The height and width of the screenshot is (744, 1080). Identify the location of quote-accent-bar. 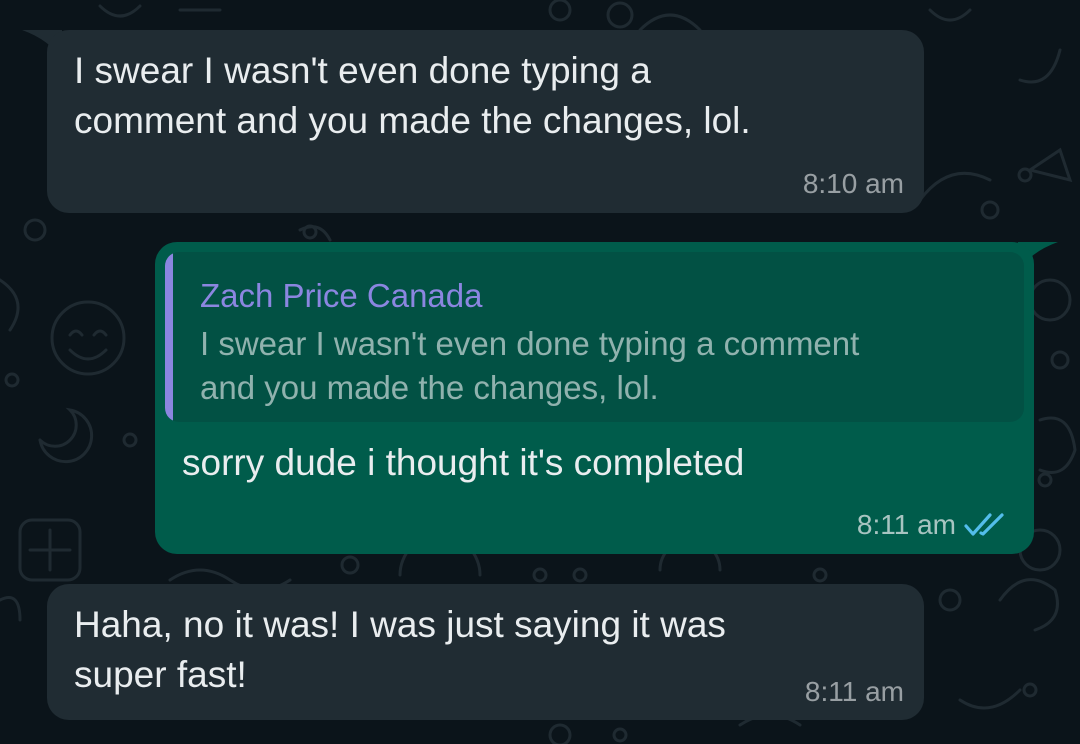
(169, 337).